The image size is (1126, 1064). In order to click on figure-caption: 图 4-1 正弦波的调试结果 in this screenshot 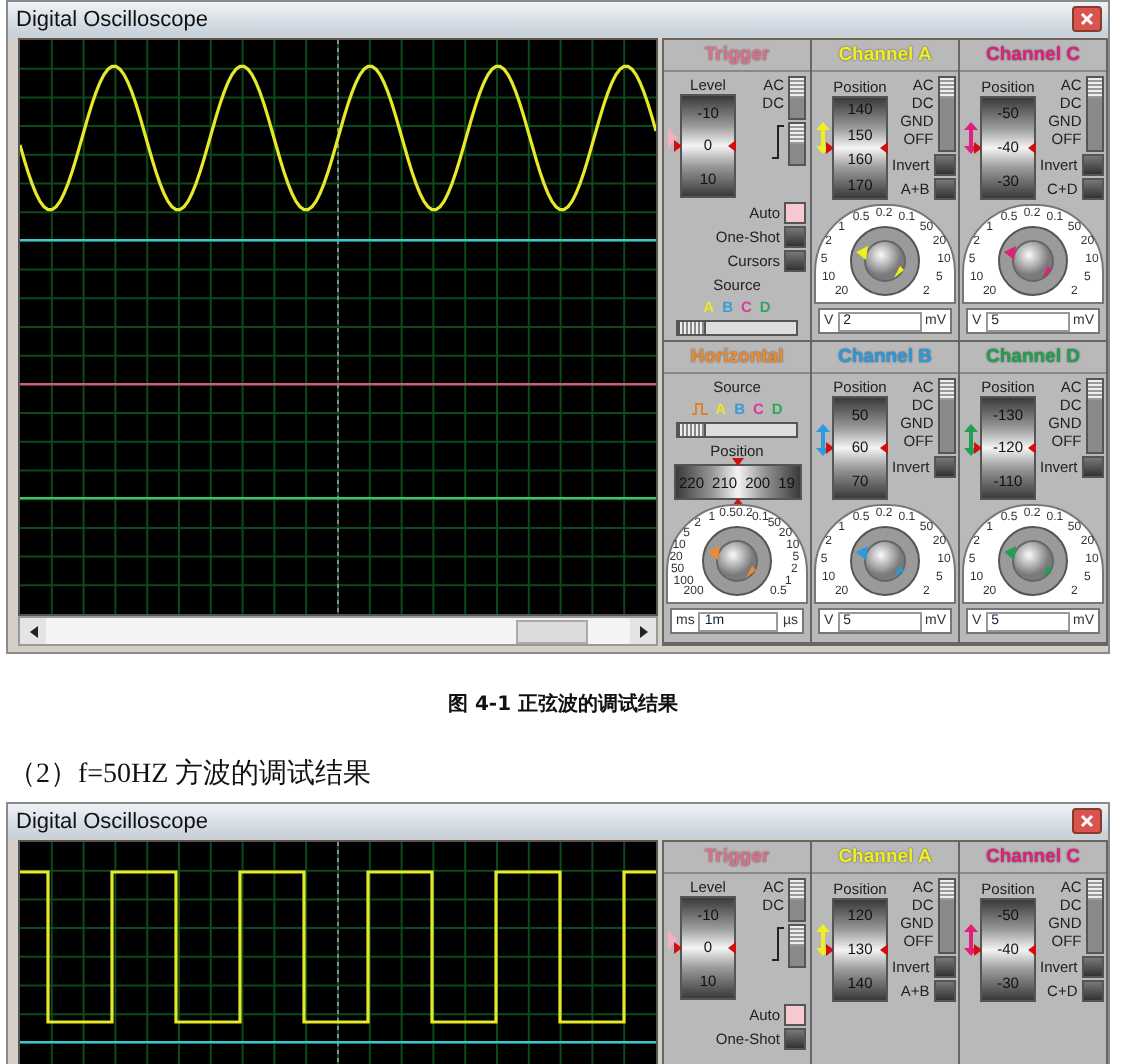, I will do `click(563, 704)`.